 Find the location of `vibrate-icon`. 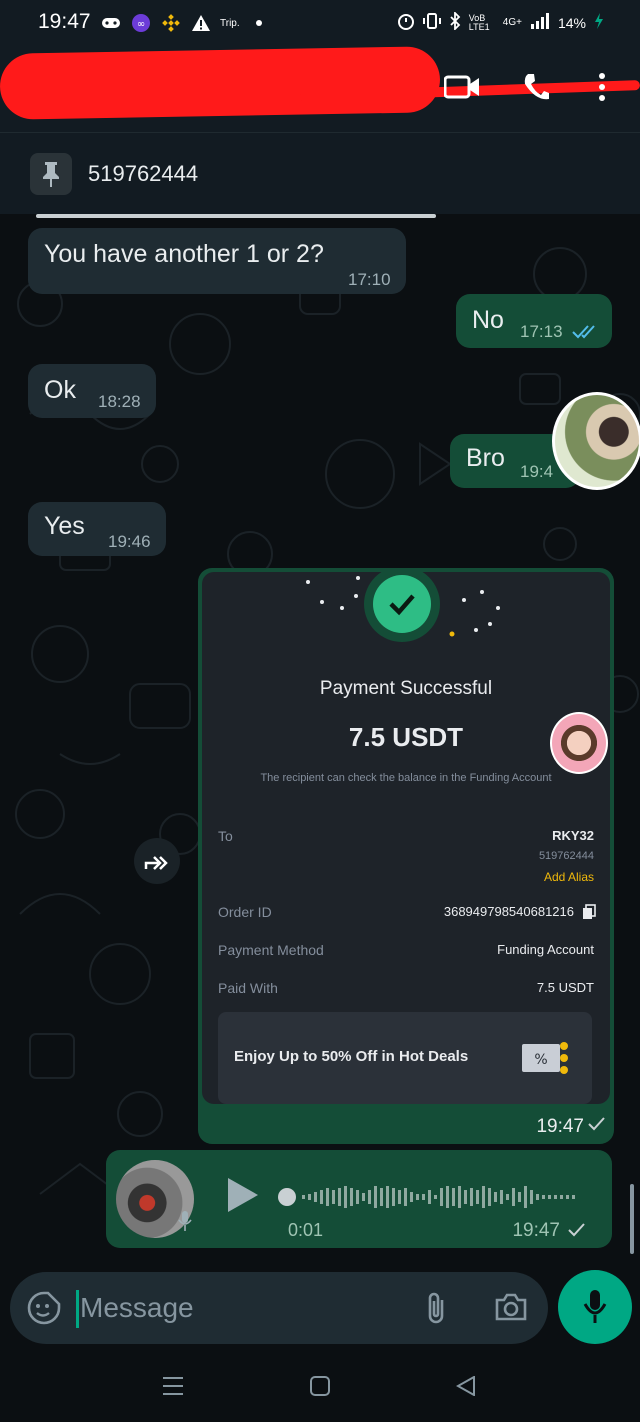

vibrate-icon is located at coordinates (431, 22).